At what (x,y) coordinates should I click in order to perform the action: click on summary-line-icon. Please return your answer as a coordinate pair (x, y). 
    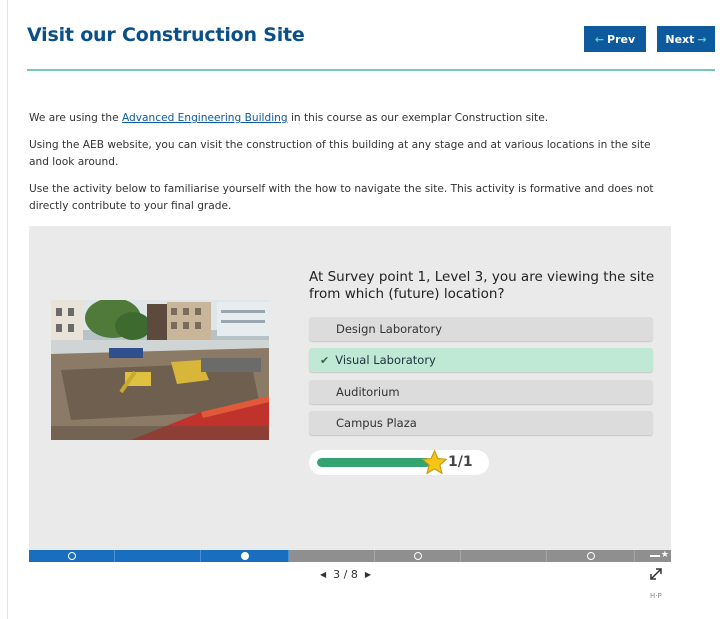
    Looking at the image, I should click on (655, 556).